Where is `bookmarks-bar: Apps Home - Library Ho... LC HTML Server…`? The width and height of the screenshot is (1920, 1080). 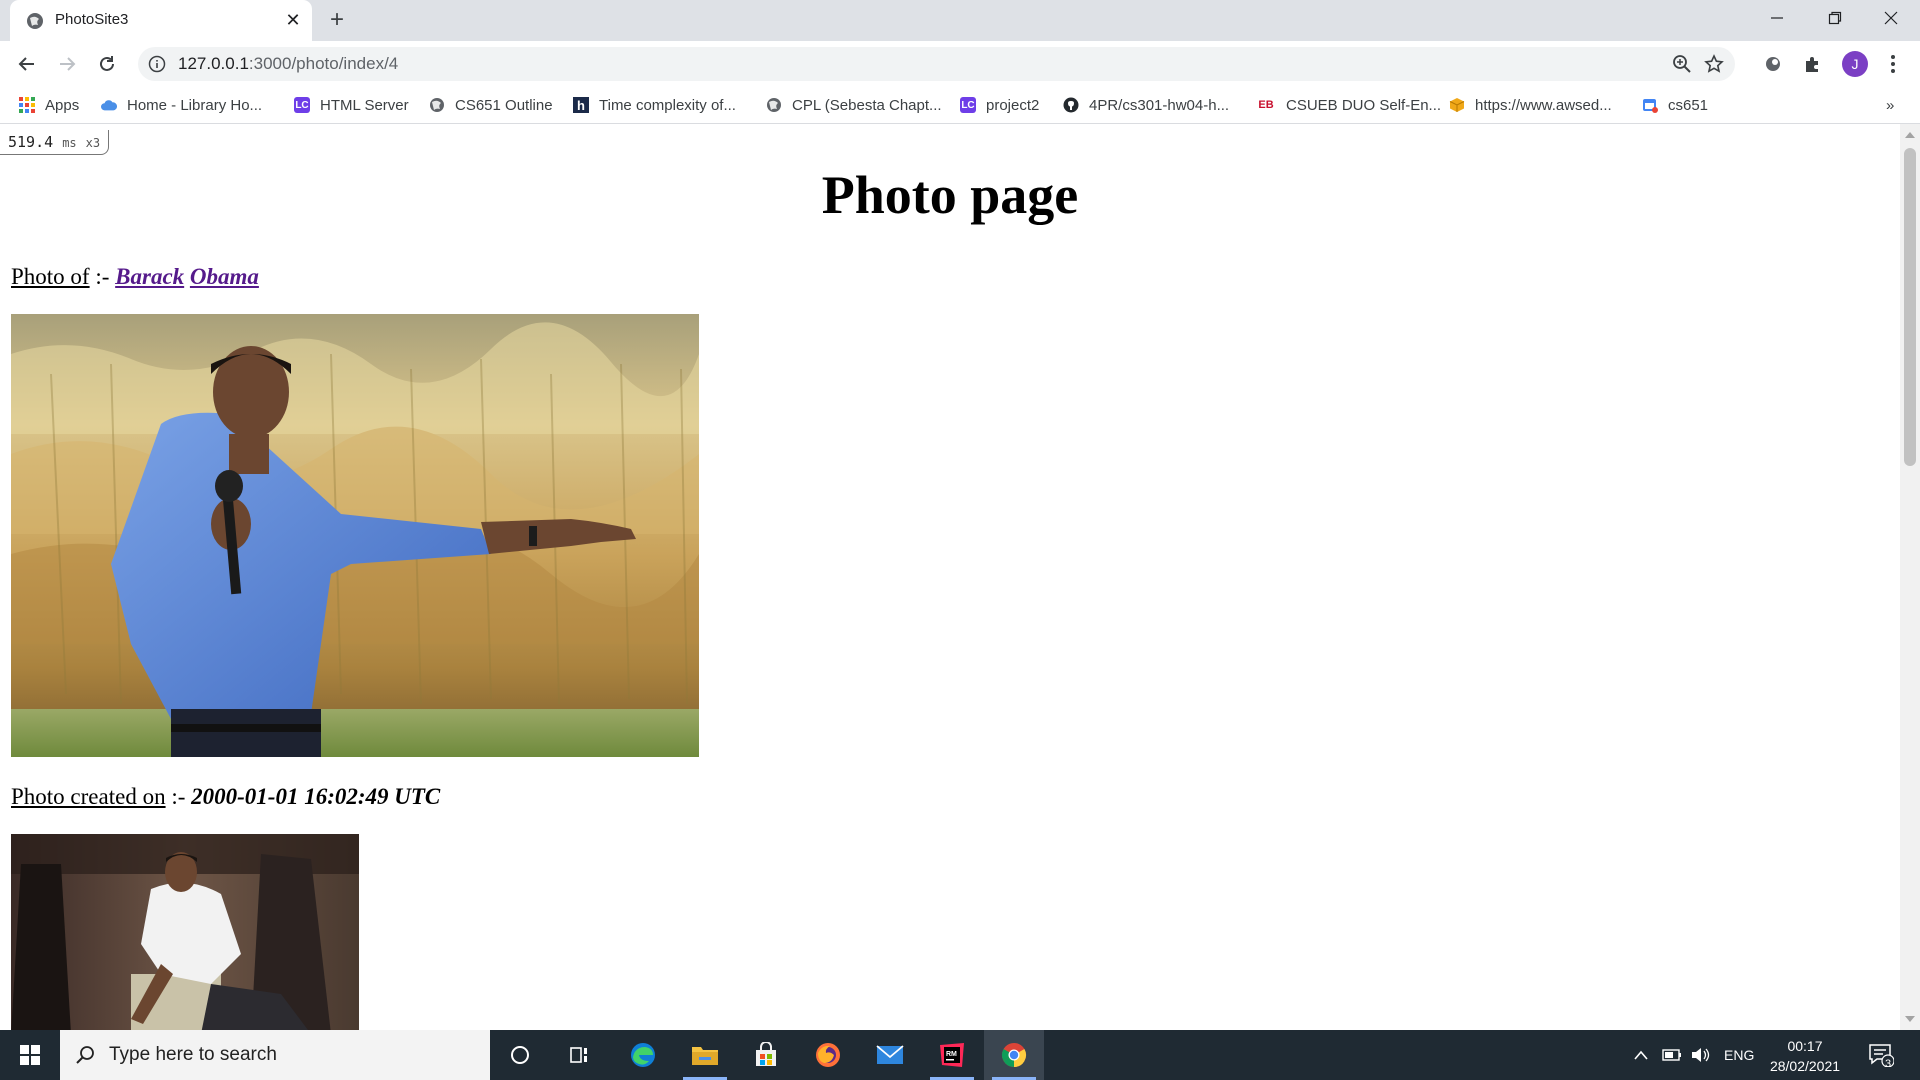 bookmarks-bar: Apps Home - Library Ho... LC HTML Server… is located at coordinates (960, 105).